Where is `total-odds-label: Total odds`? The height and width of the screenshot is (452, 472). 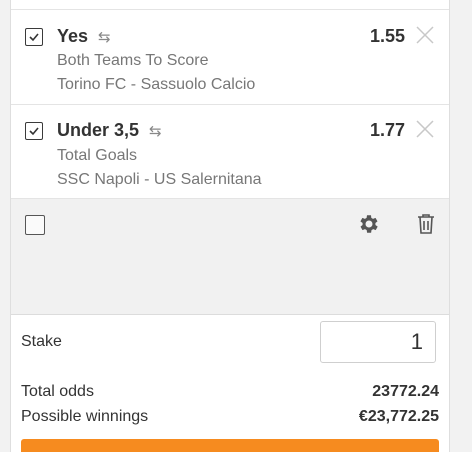 total-odds-label: Total odds is located at coordinates (57, 391).